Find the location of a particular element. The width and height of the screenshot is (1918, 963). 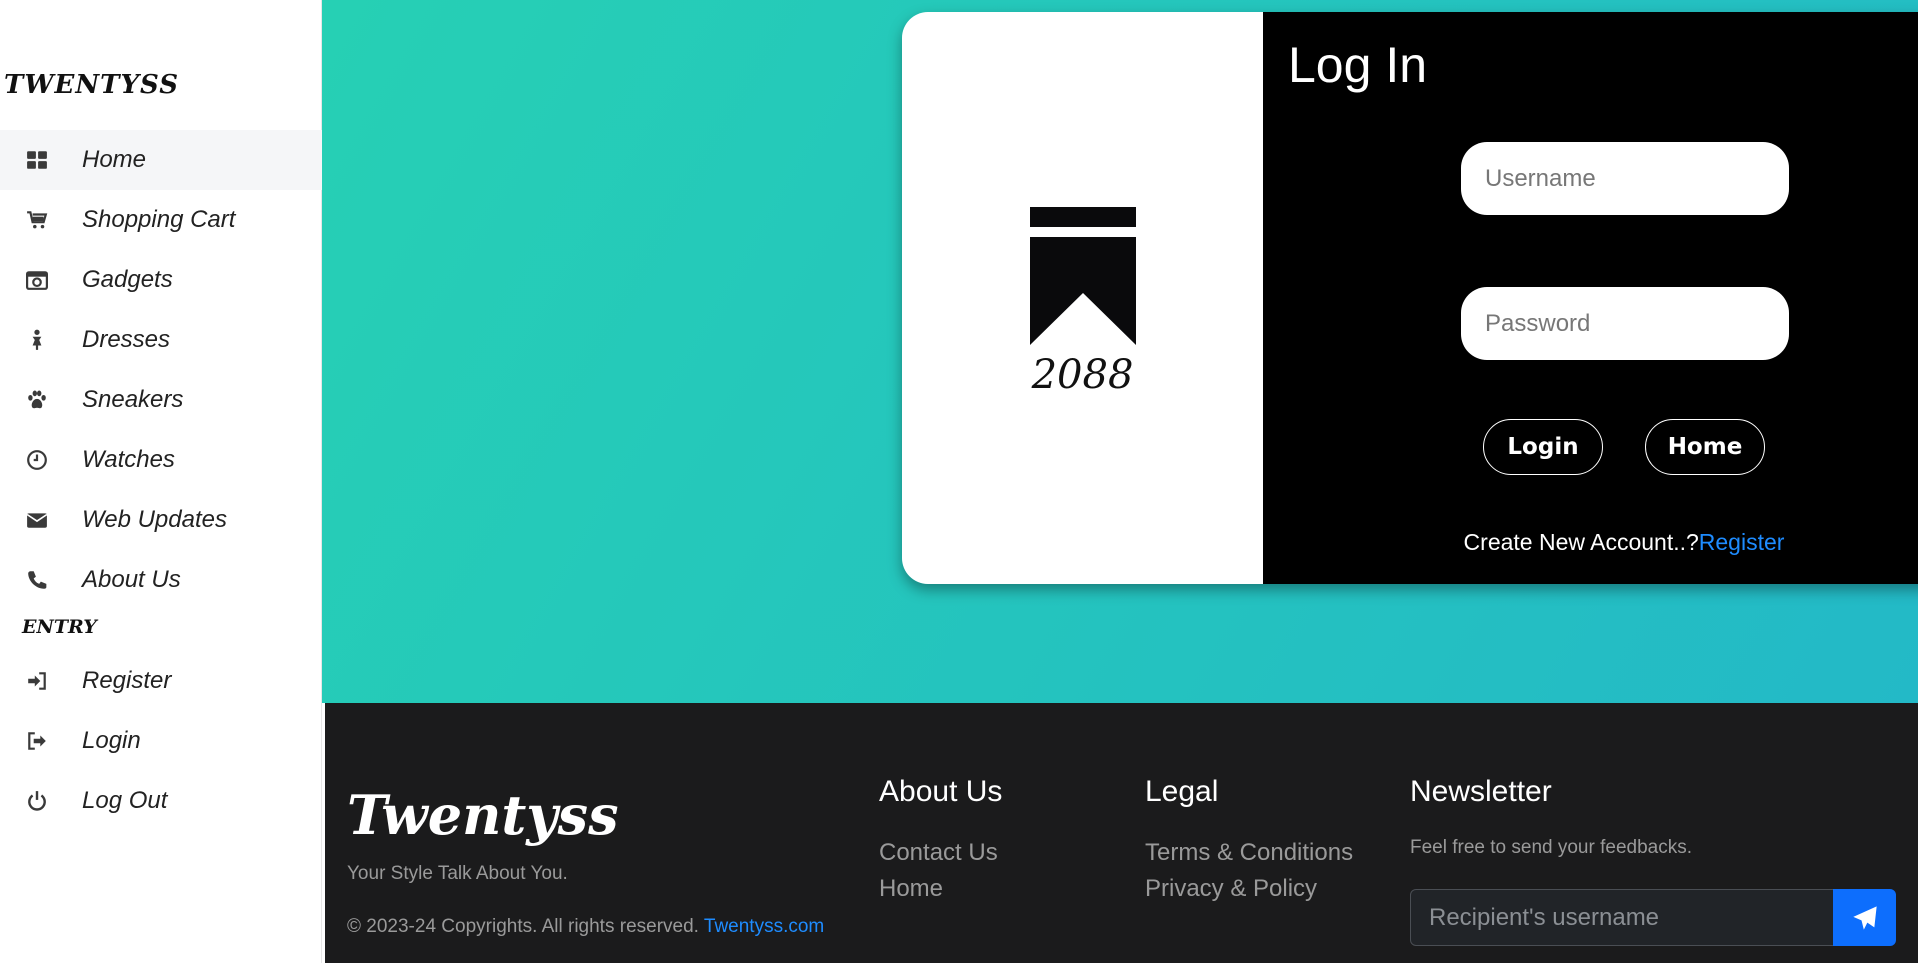

sign-out-icon is located at coordinates (37, 741).